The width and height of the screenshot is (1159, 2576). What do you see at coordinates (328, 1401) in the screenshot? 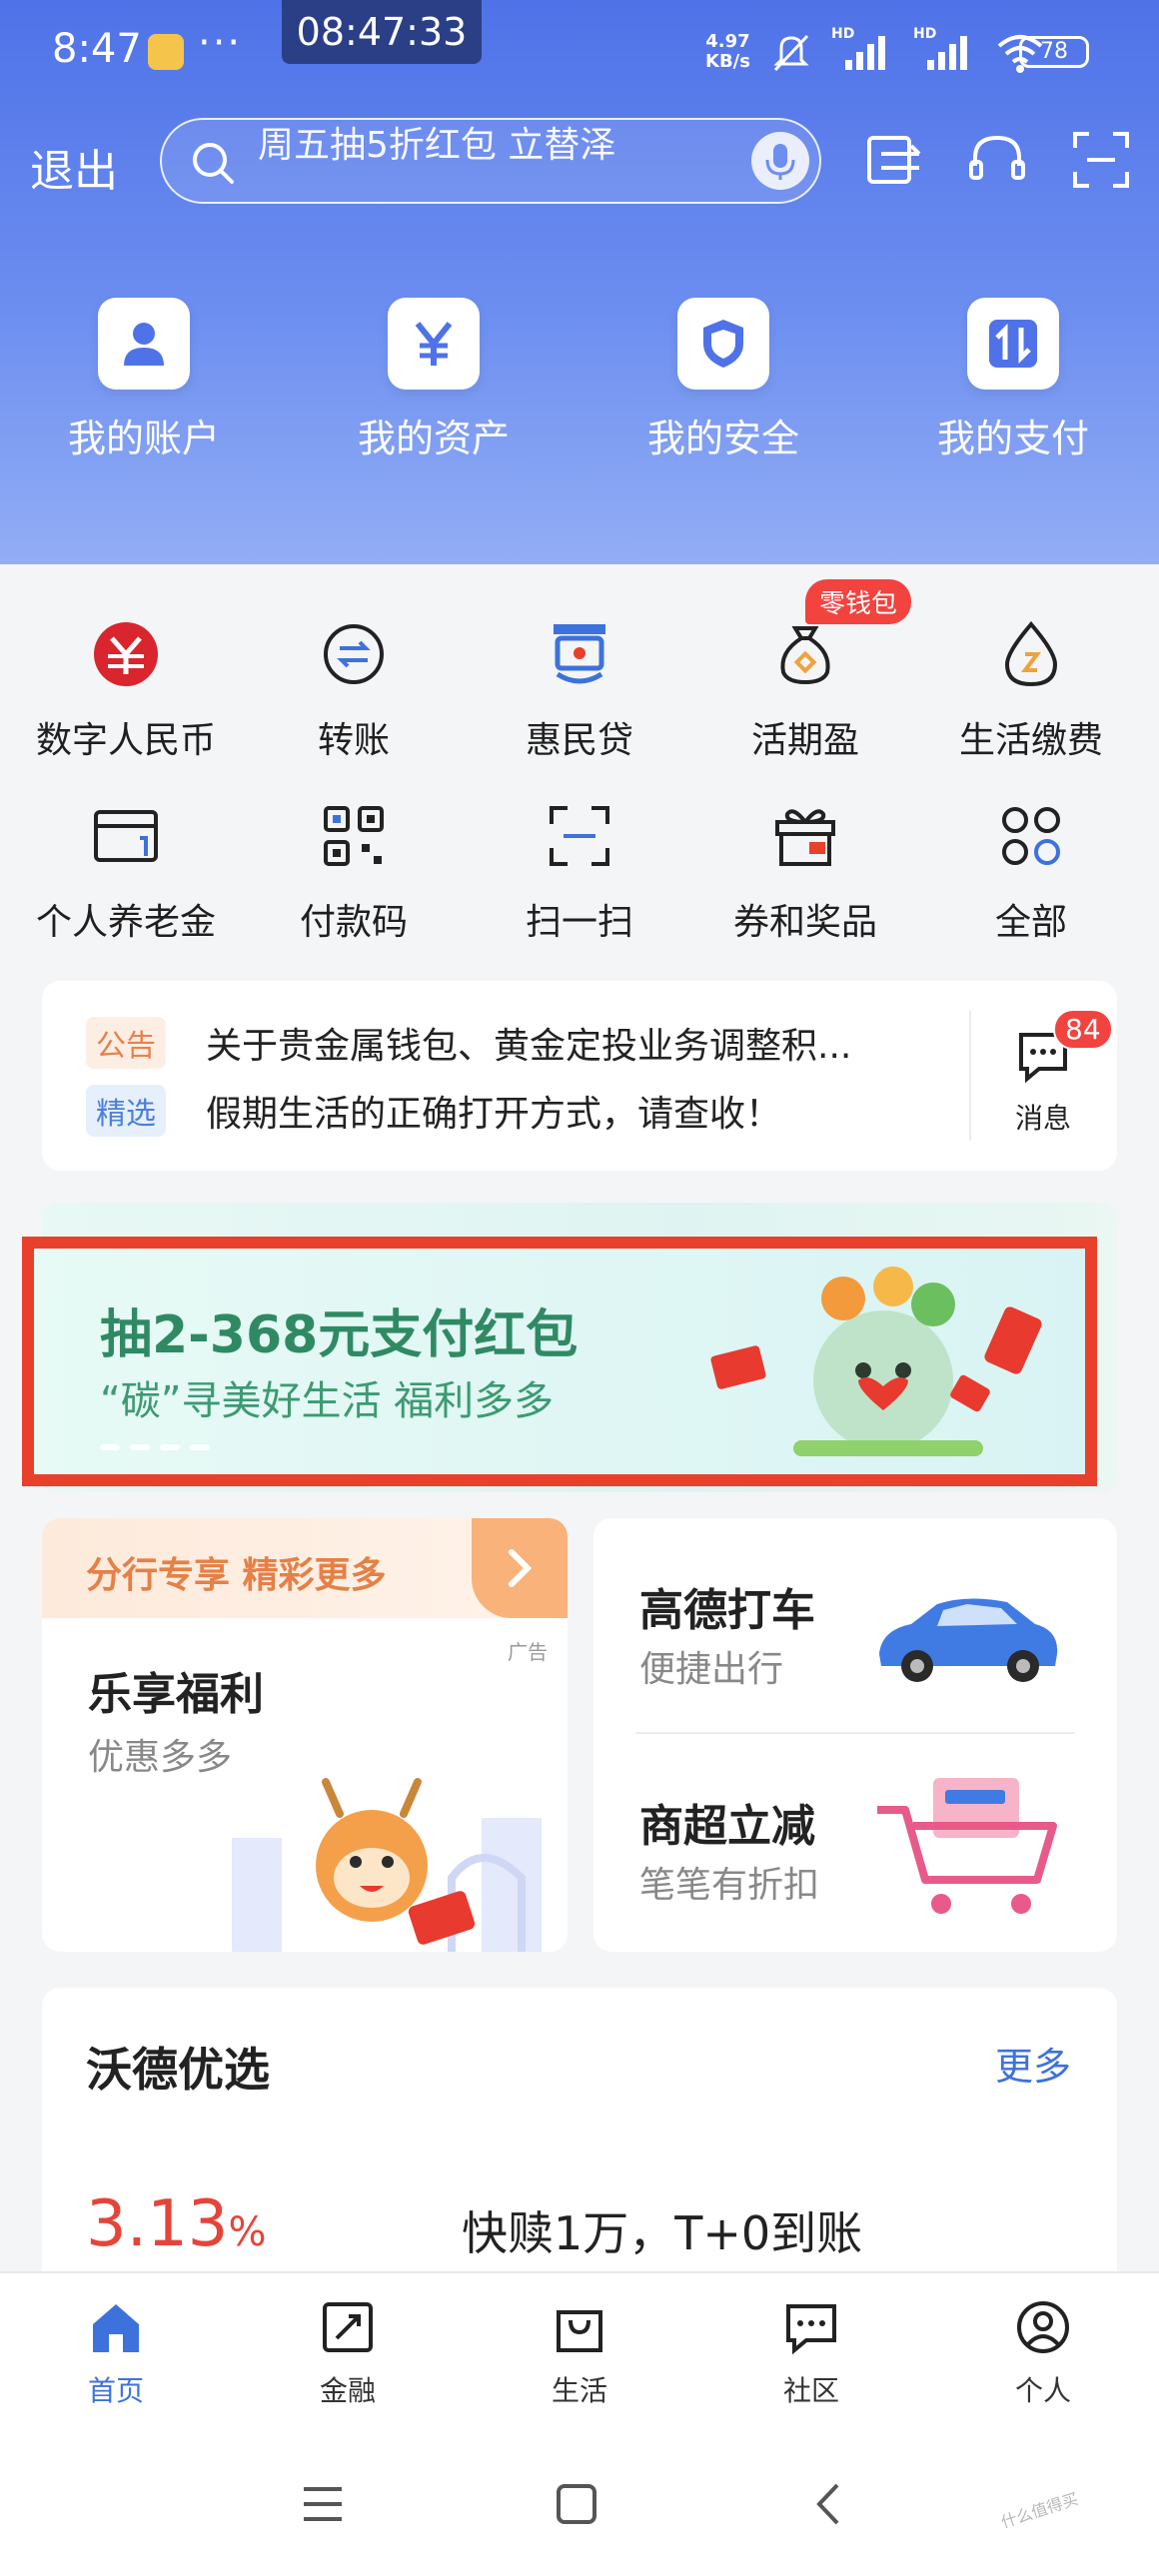
I see `banner-subtitle: “碳”寻美好生活 福利多多` at bounding box center [328, 1401].